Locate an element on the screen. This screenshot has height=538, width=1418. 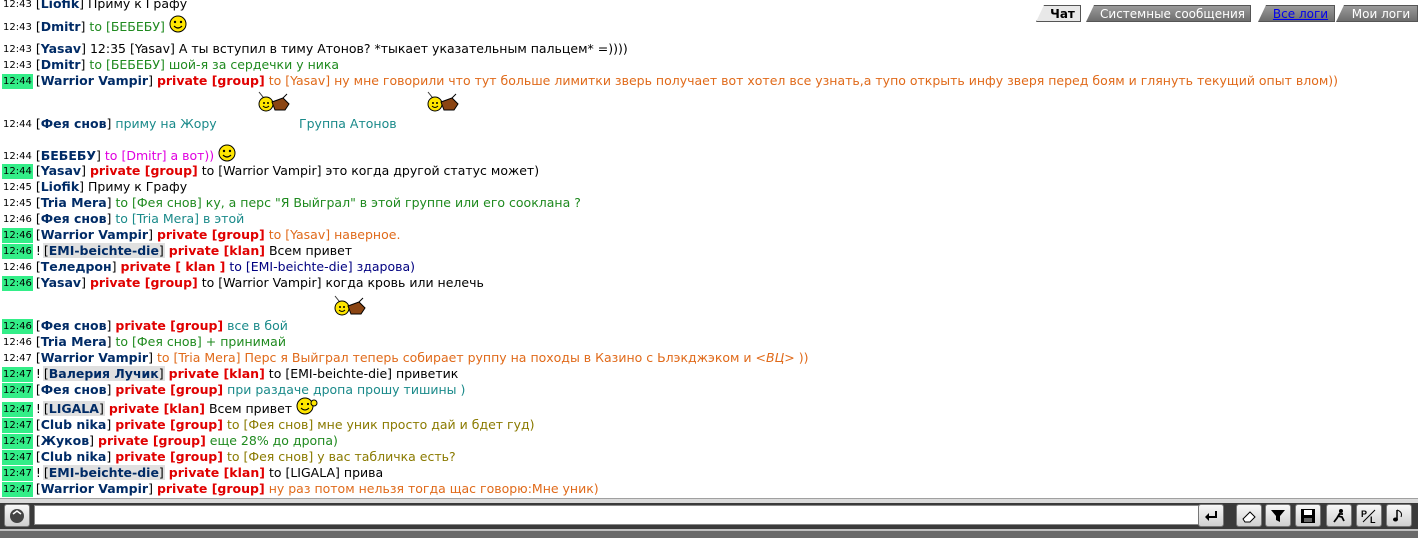
pl-translit-button: PL is located at coordinates (1369, 515).